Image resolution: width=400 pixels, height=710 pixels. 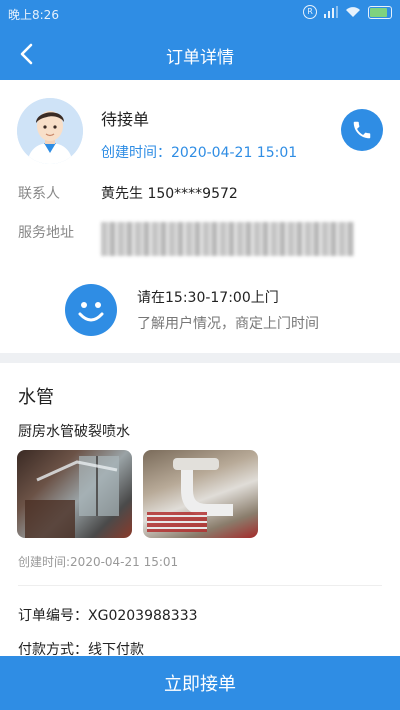 What do you see at coordinates (310, 12) in the screenshot?
I see `r-icon: R` at bounding box center [310, 12].